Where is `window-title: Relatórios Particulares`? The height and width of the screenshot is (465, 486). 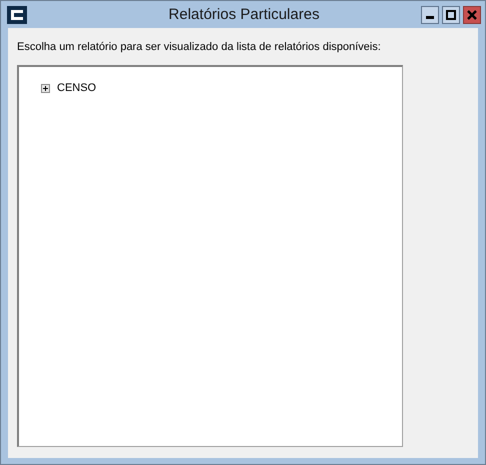
window-title: Relatórios Particulares is located at coordinates (244, 14).